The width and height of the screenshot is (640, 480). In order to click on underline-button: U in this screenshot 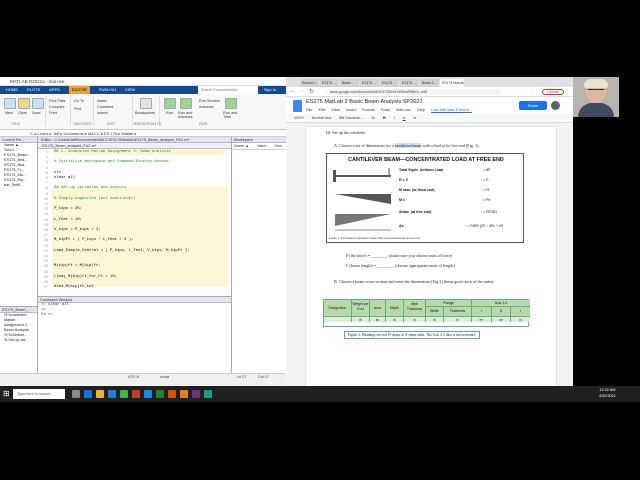, I will do `click(404, 118)`.